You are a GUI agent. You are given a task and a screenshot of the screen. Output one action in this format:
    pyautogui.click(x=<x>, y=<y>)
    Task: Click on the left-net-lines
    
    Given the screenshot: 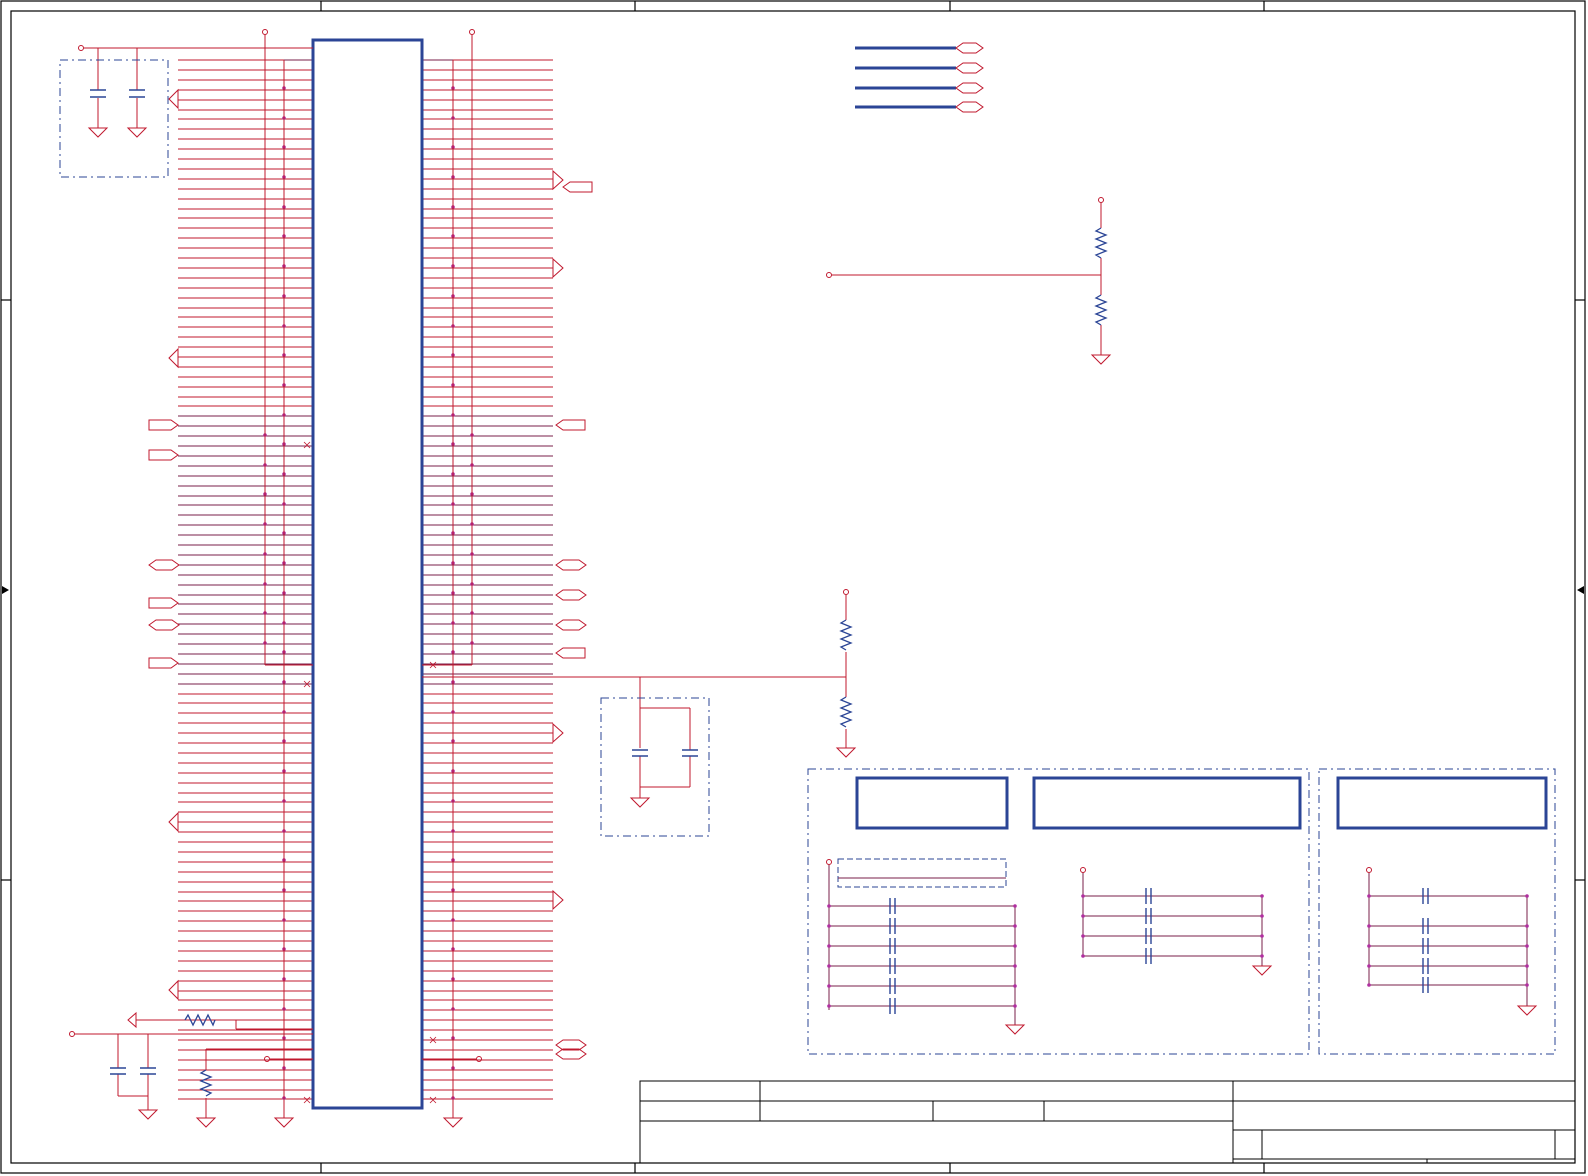 What is the action you would take?
    pyautogui.click(x=245, y=579)
    